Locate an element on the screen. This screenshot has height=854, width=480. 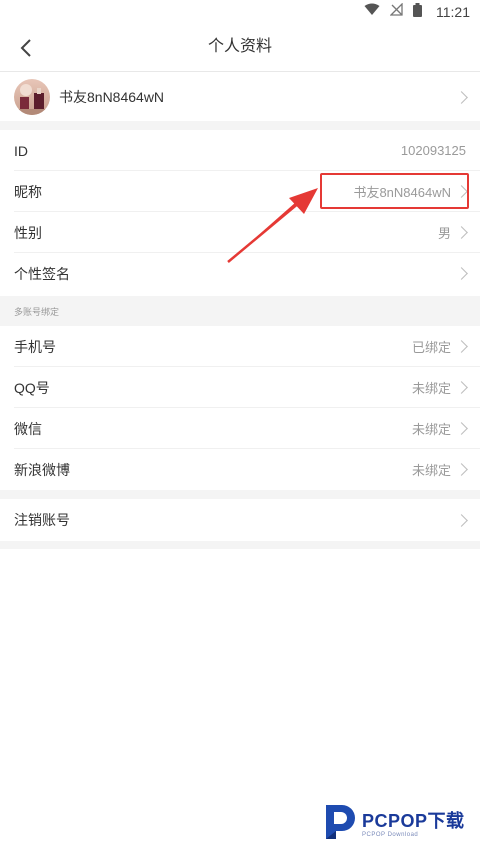
id-value: 102093125 is located at coordinates (433, 150).